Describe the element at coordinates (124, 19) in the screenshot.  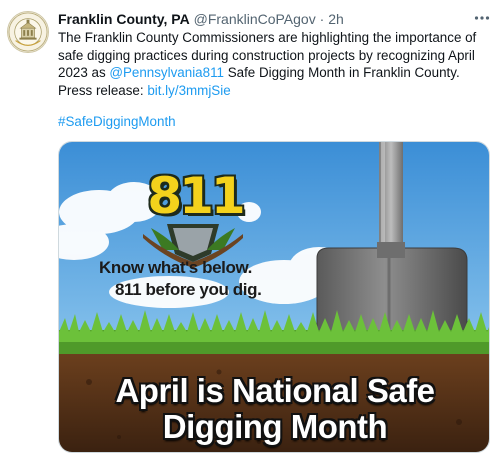
I see `author-name: Franklin County, PA` at that location.